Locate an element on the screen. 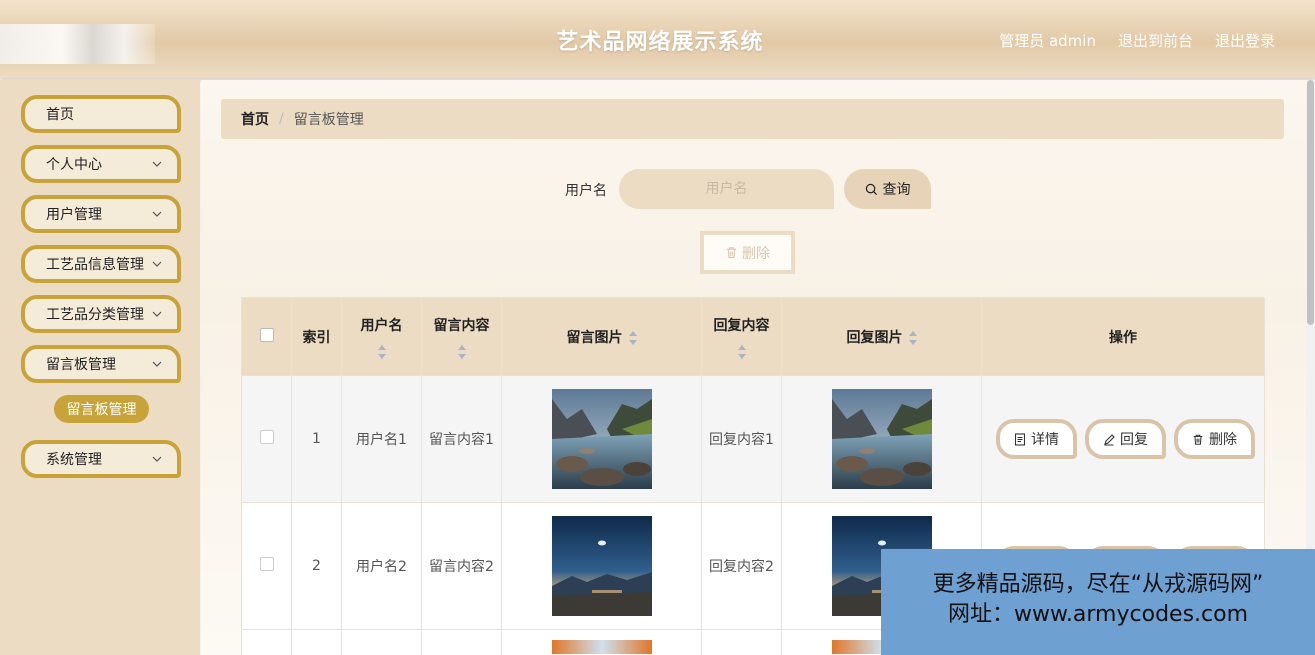 The image size is (1315, 655). night-mountain-image is located at coordinates (601, 566).